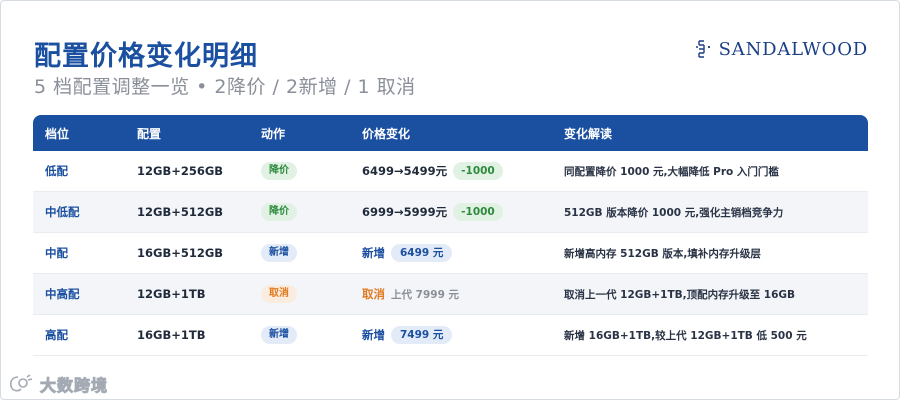 This screenshot has width=900, height=400. What do you see at coordinates (171, 335) in the screenshot?
I see `cell-spec: 16GB+1TB` at bounding box center [171, 335].